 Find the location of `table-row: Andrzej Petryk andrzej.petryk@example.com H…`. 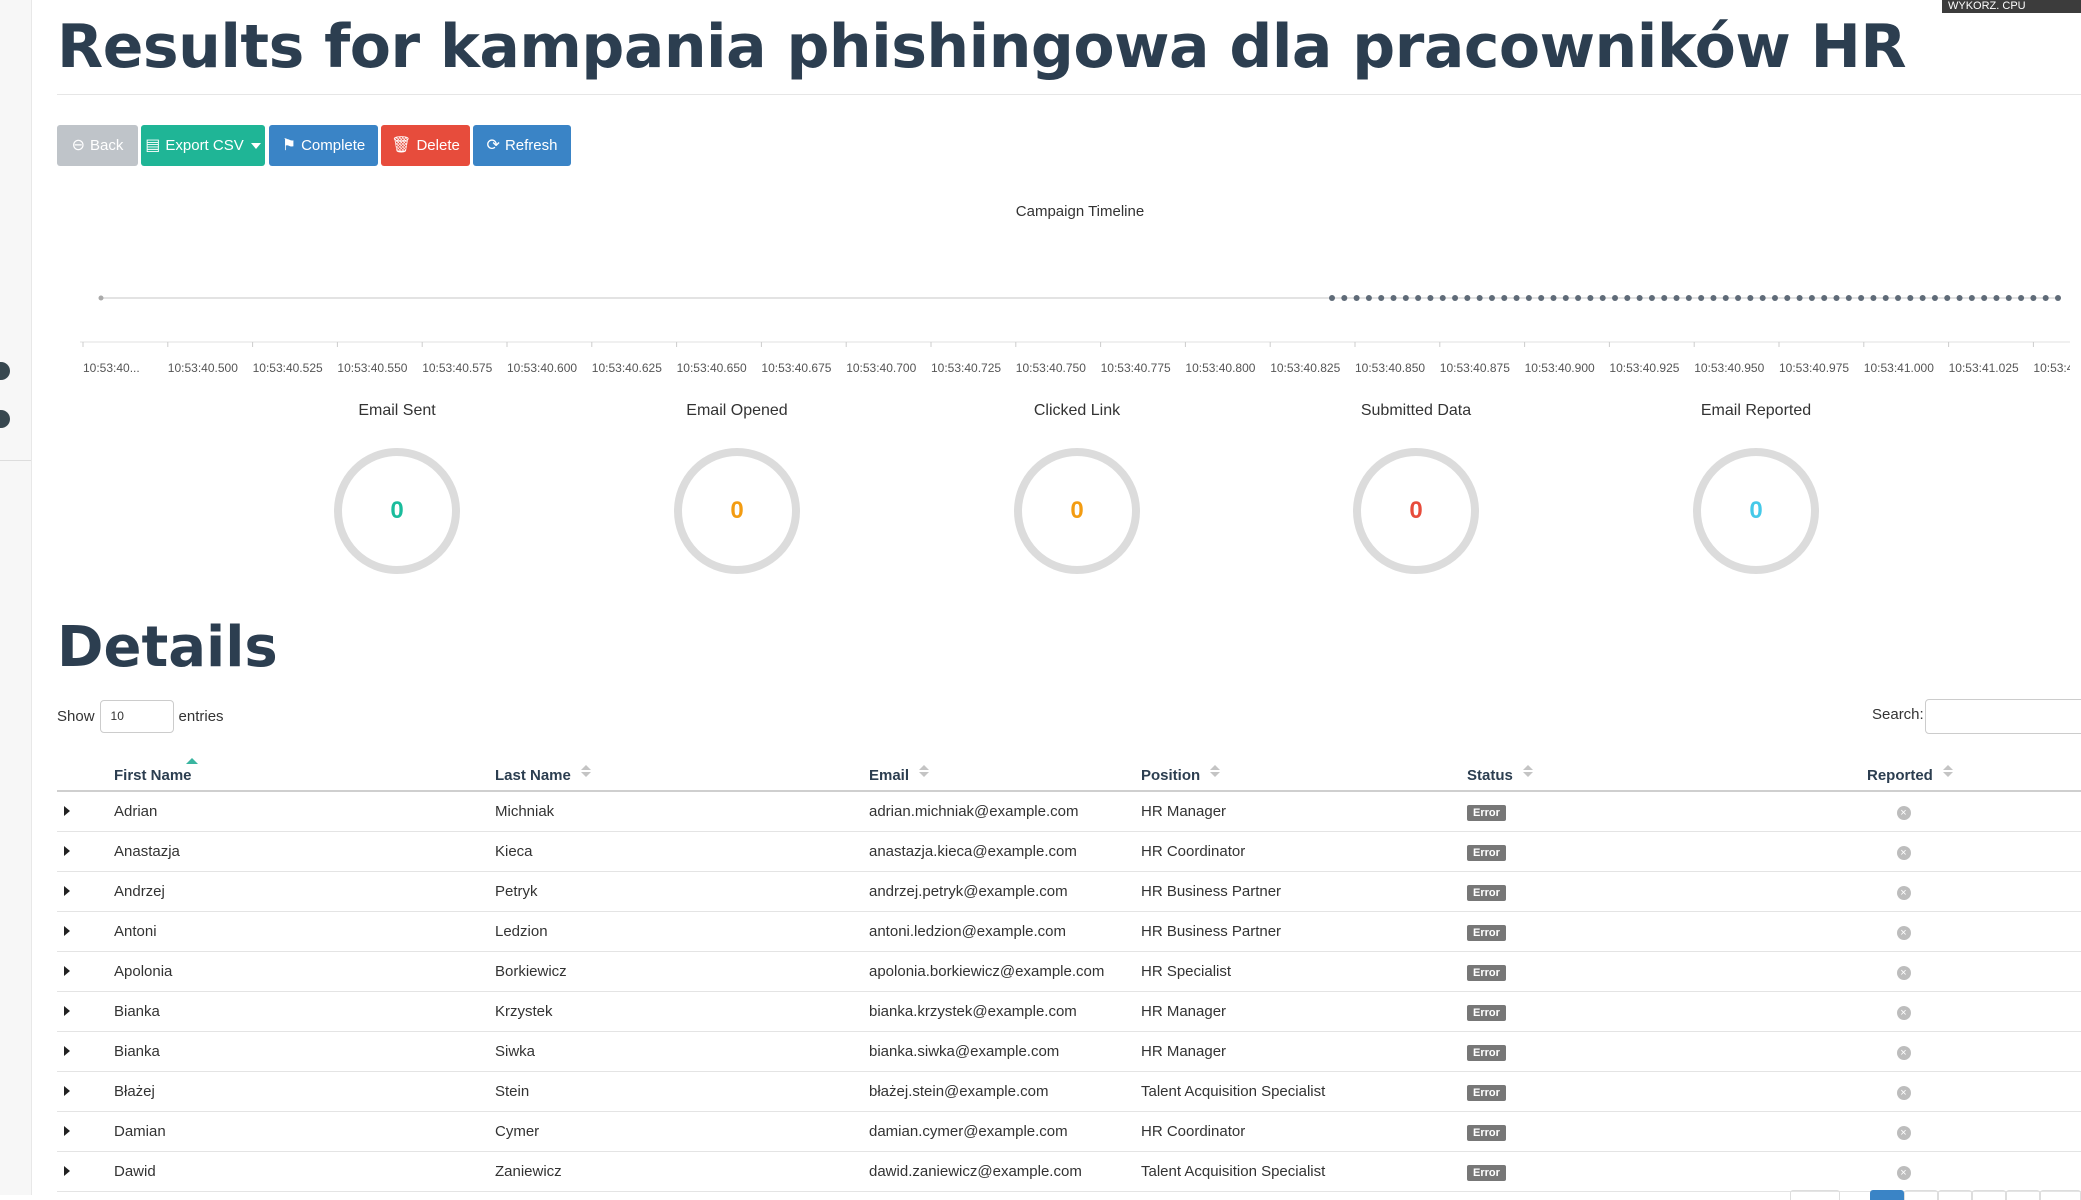

table-row: Andrzej Petryk andrzej.petryk@example.com H… is located at coordinates (1069, 891).